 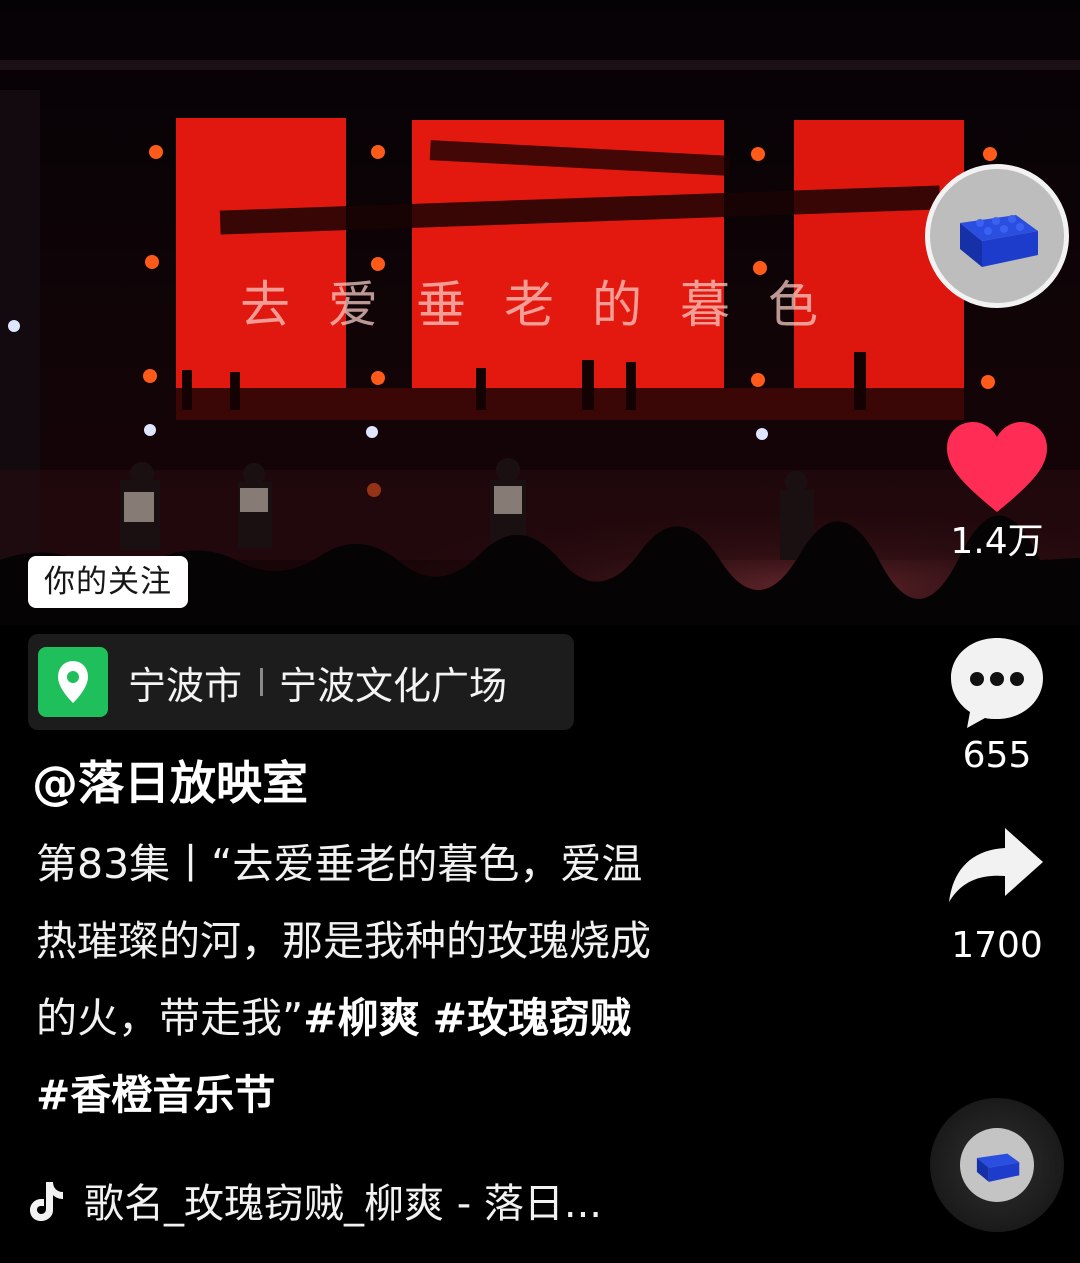 I want to click on music-disc-icon, so click(x=997, y=1165).